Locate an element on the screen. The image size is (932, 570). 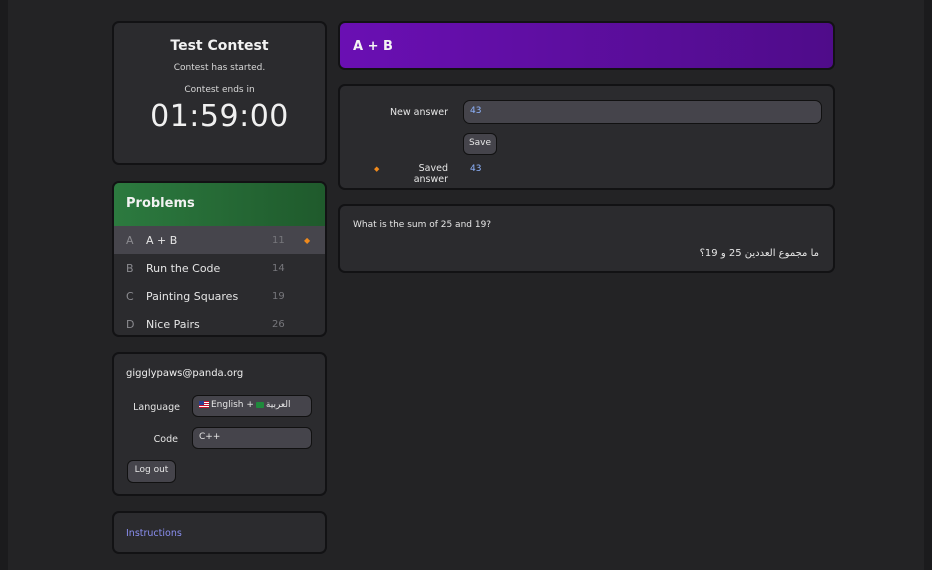
logout-button: Log out is located at coordinates (151, 471).